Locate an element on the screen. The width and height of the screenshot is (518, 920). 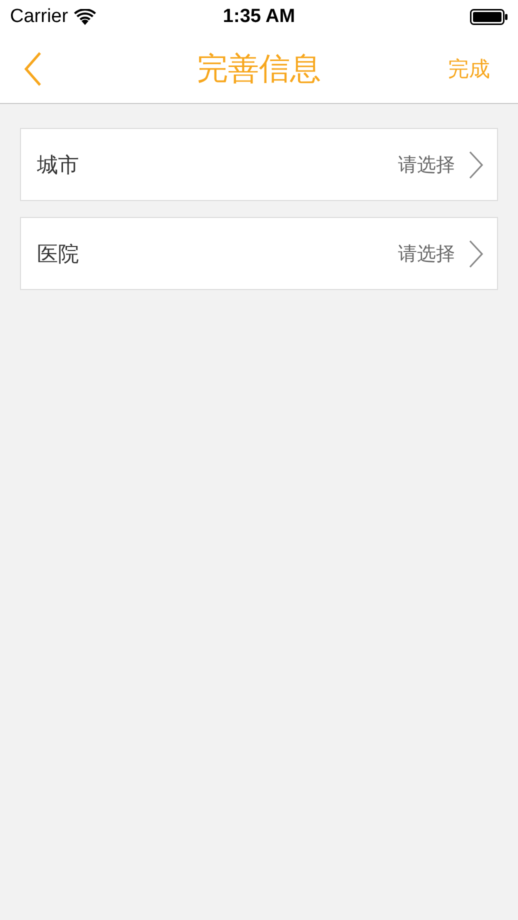
wifi-icon is located at coordinates (85, 17).